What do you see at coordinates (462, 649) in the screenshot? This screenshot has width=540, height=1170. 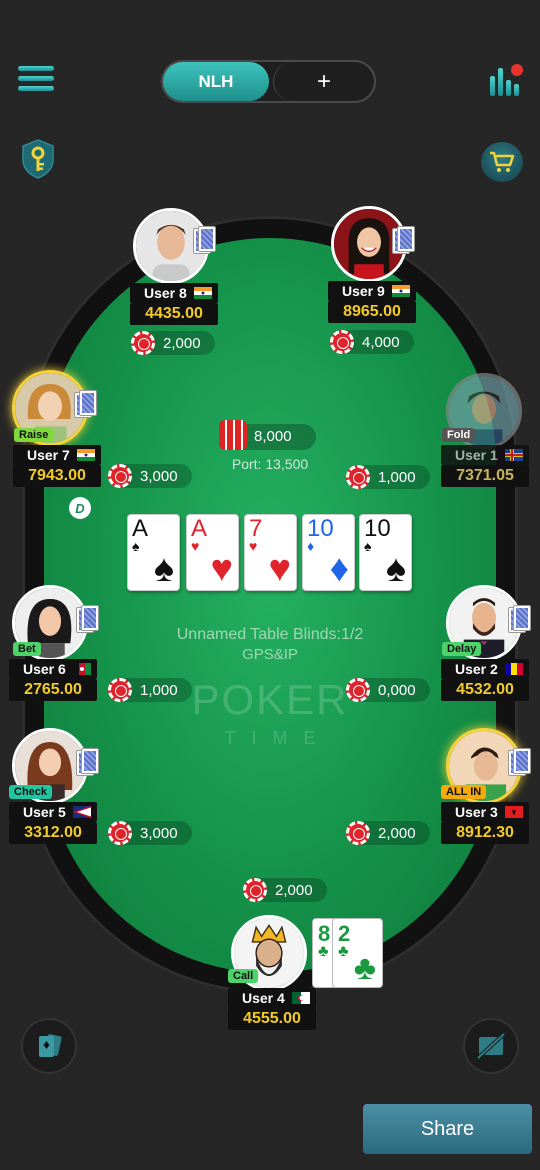 I see `action-badge-user2: Delay` at bounding box center [462, 649].